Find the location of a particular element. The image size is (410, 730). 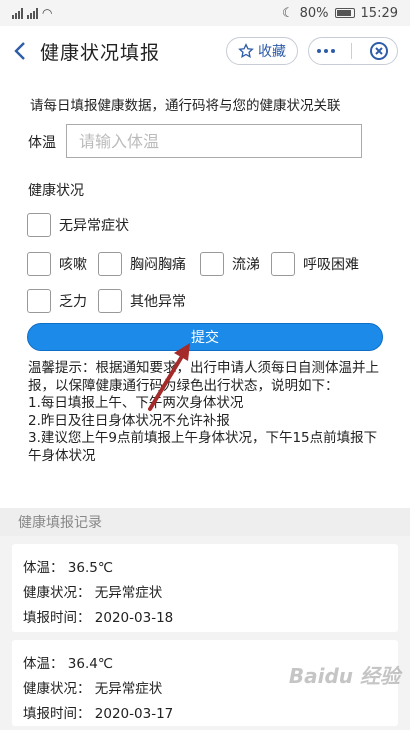

record-time: 填报时间： 2020-03-18 is located at coordinates (98, 618).